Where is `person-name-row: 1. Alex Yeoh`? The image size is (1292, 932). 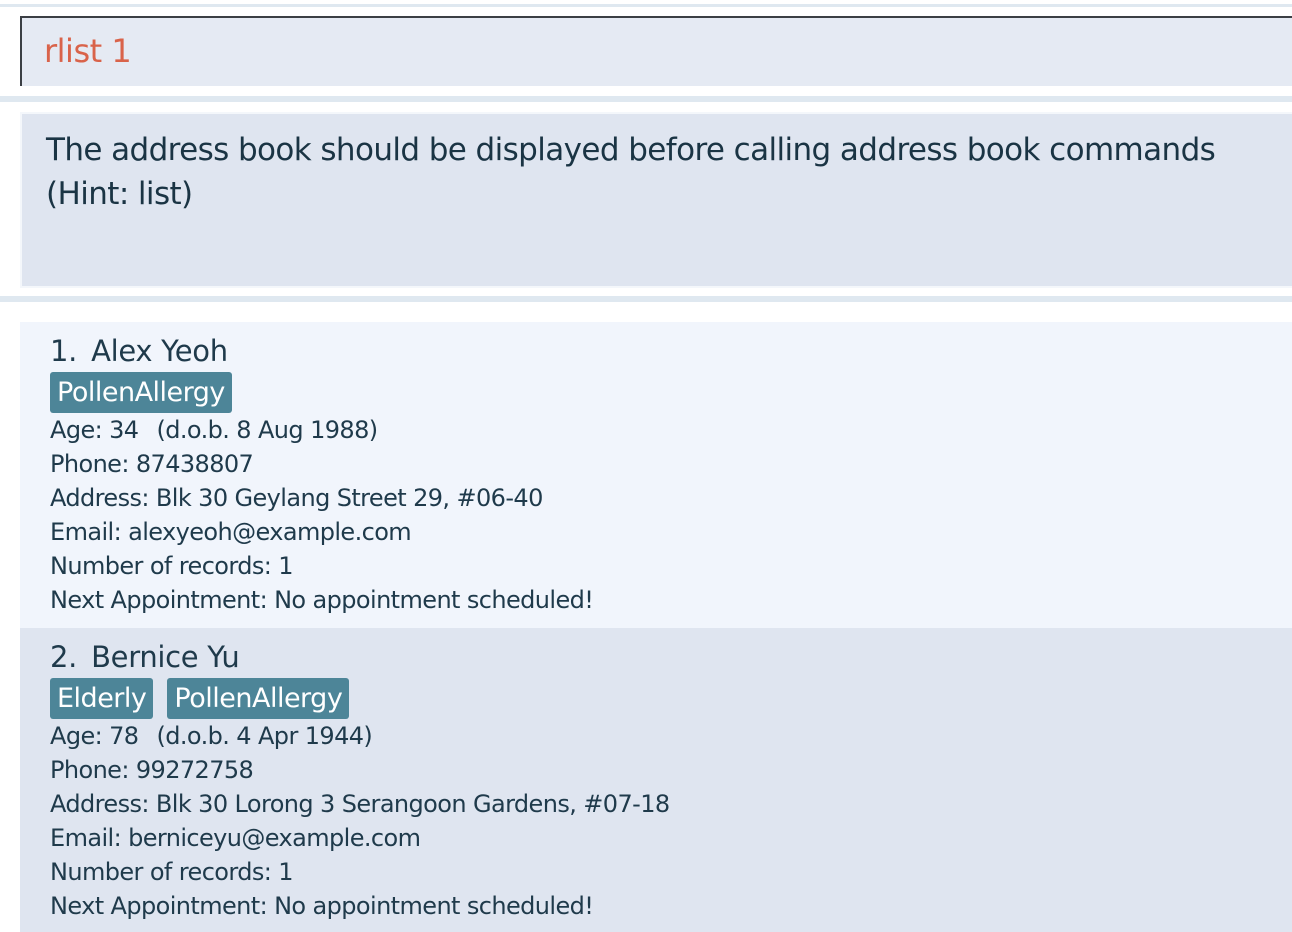 person-name-row: 1. Alex Yeoh is located at coordinates (139, 351).